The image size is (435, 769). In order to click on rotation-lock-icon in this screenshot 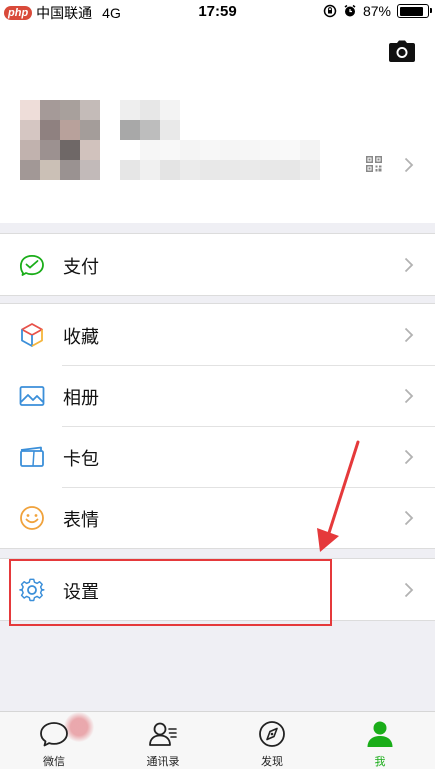, I will do `click(330, 11)`.